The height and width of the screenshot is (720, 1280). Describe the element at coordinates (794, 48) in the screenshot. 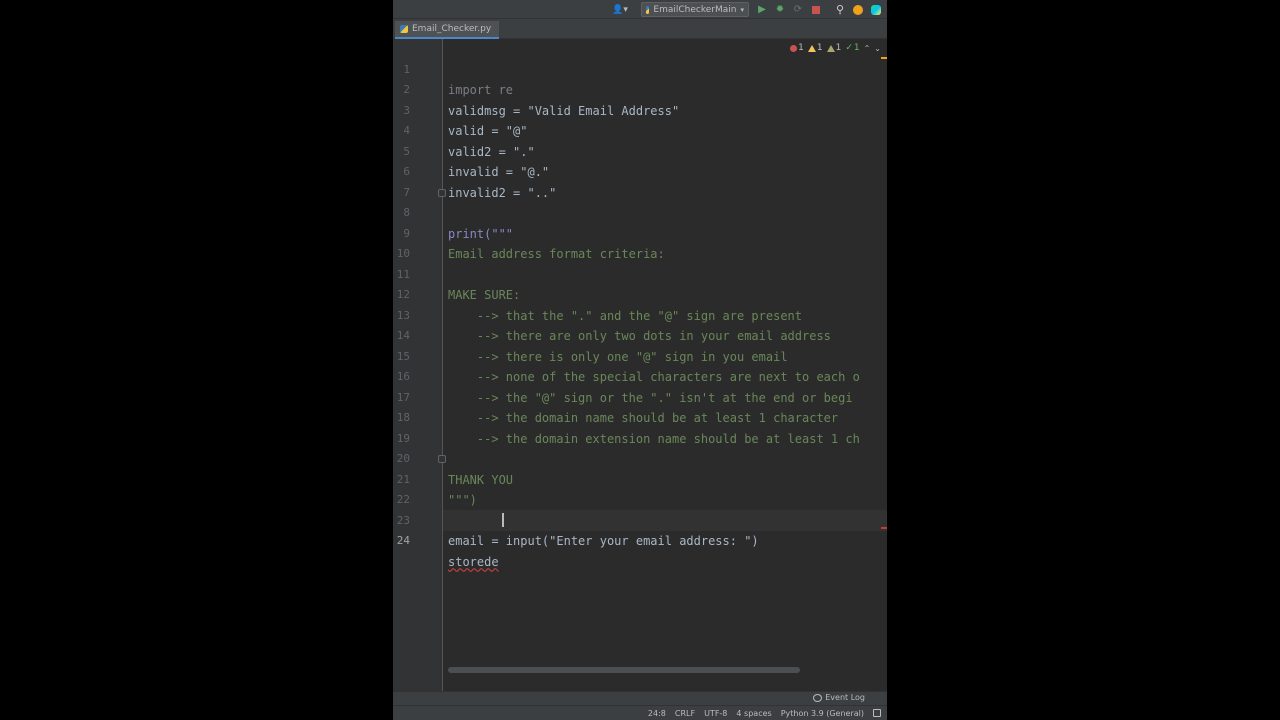

I see `error-icon` at that location.